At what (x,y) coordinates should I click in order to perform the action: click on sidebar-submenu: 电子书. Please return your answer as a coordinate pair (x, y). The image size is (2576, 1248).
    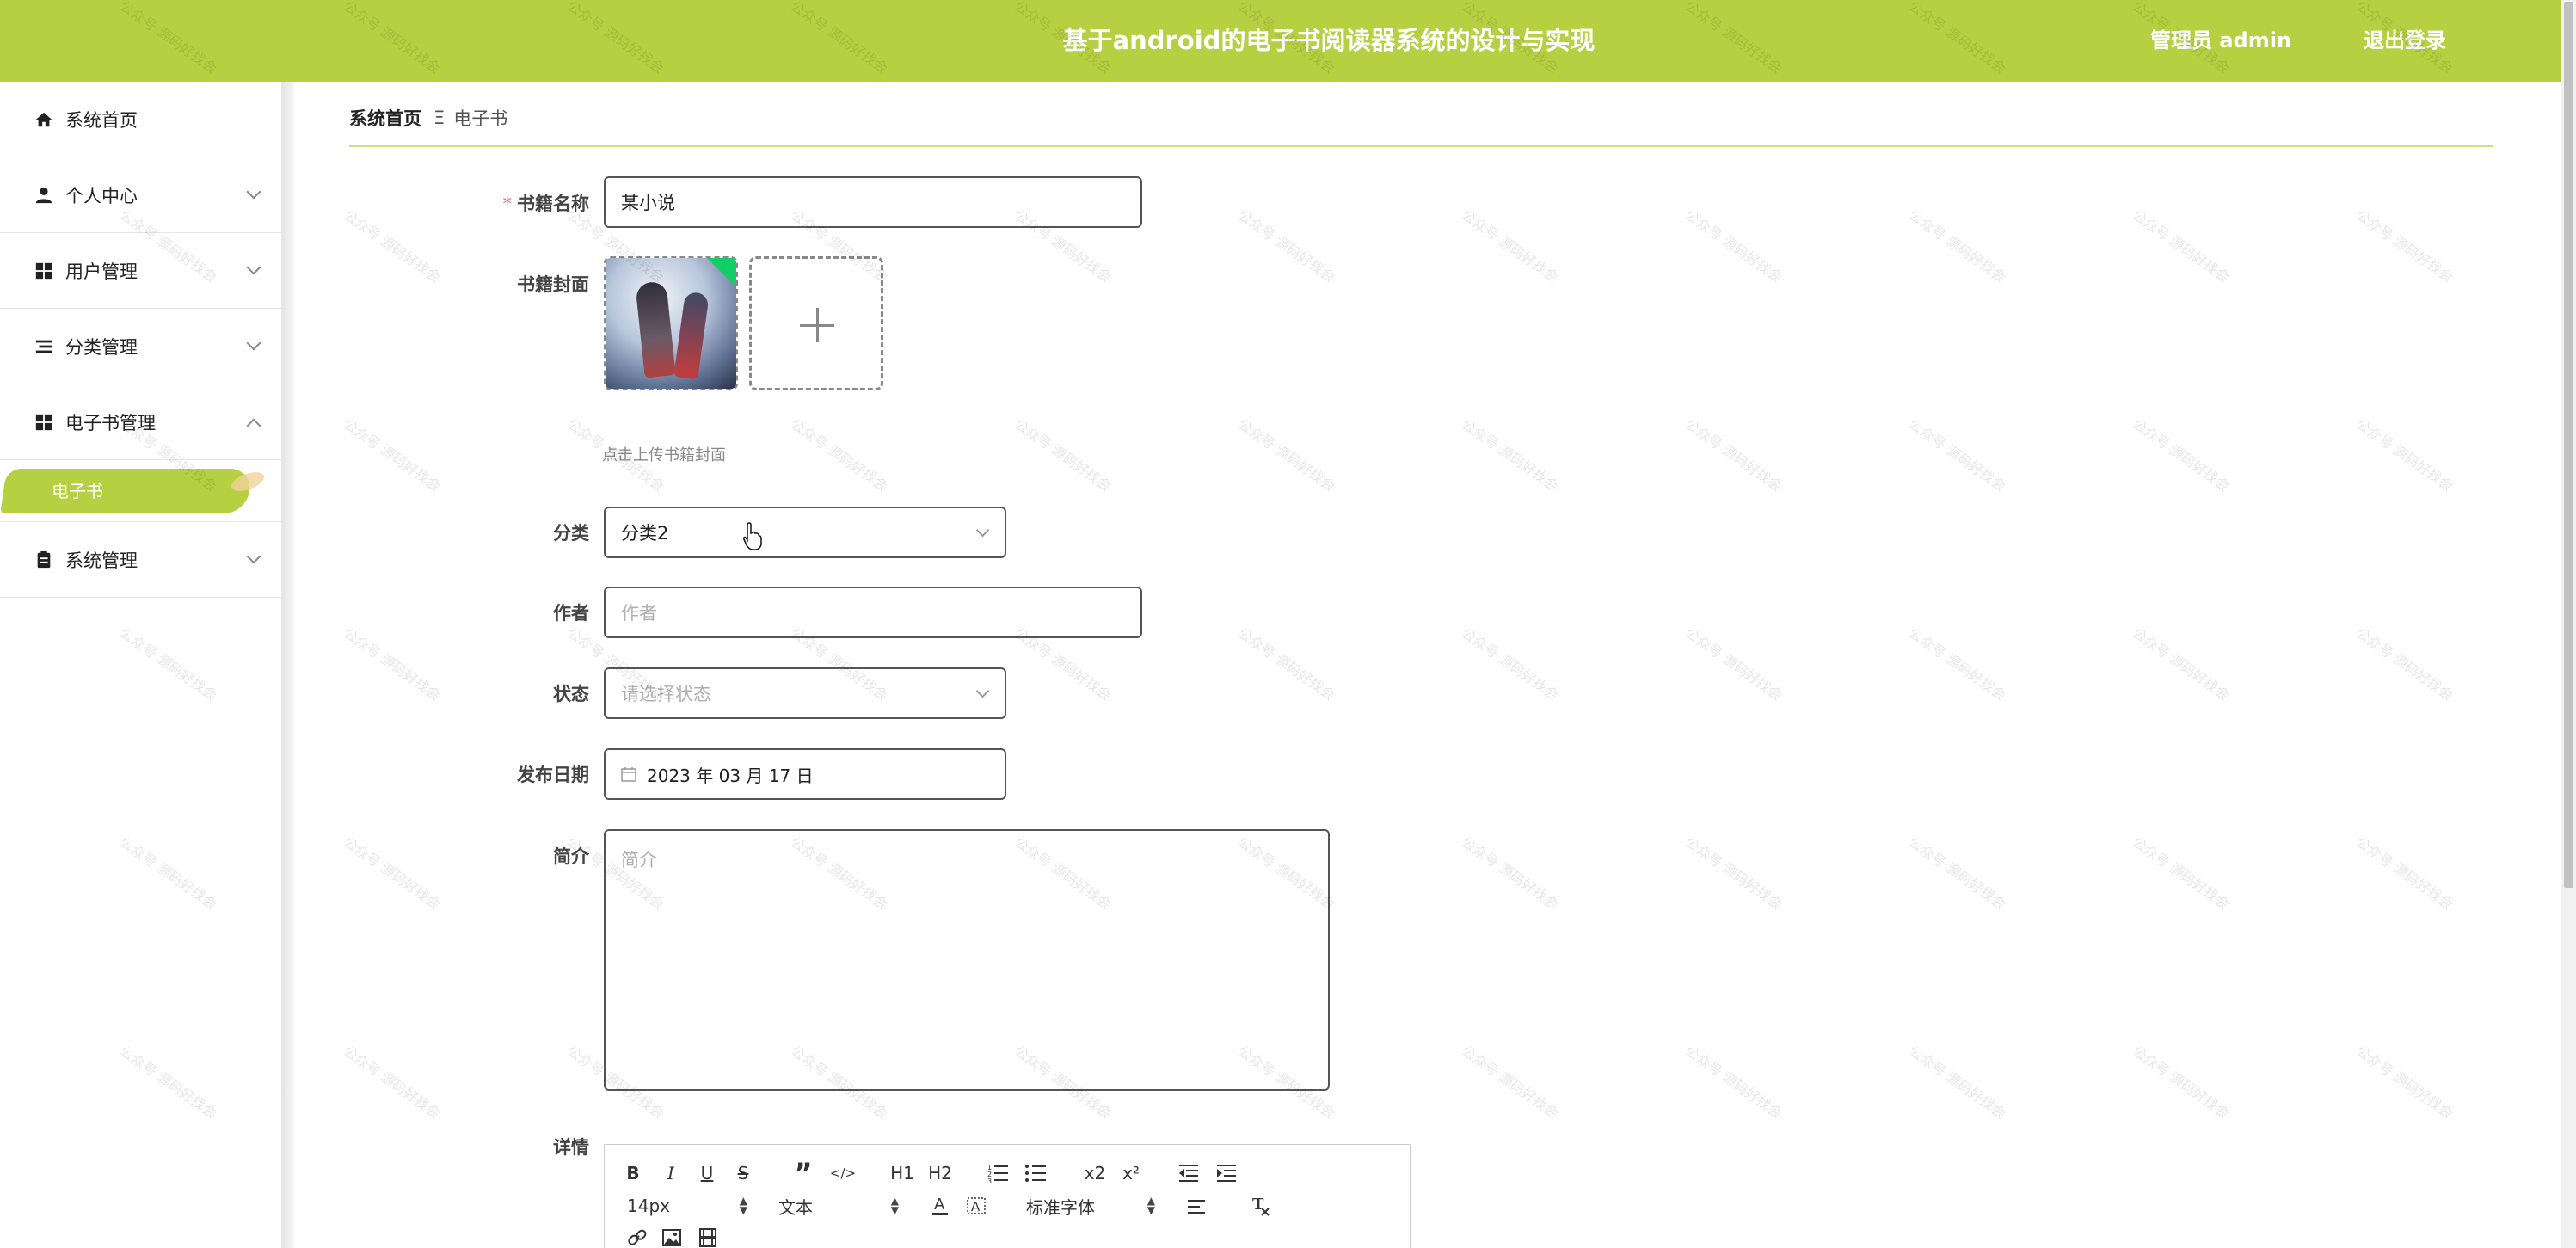
    Looking at the image, I should click on (140, 491).